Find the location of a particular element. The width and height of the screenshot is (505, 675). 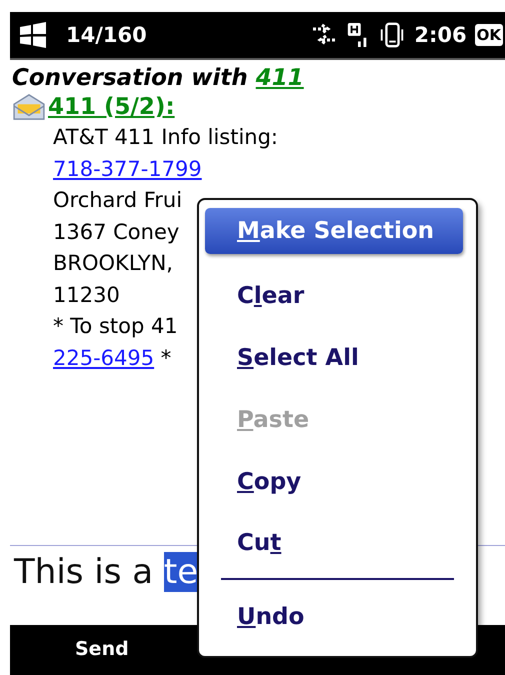

message-text: 11230 is located at coordinates (86, 294).